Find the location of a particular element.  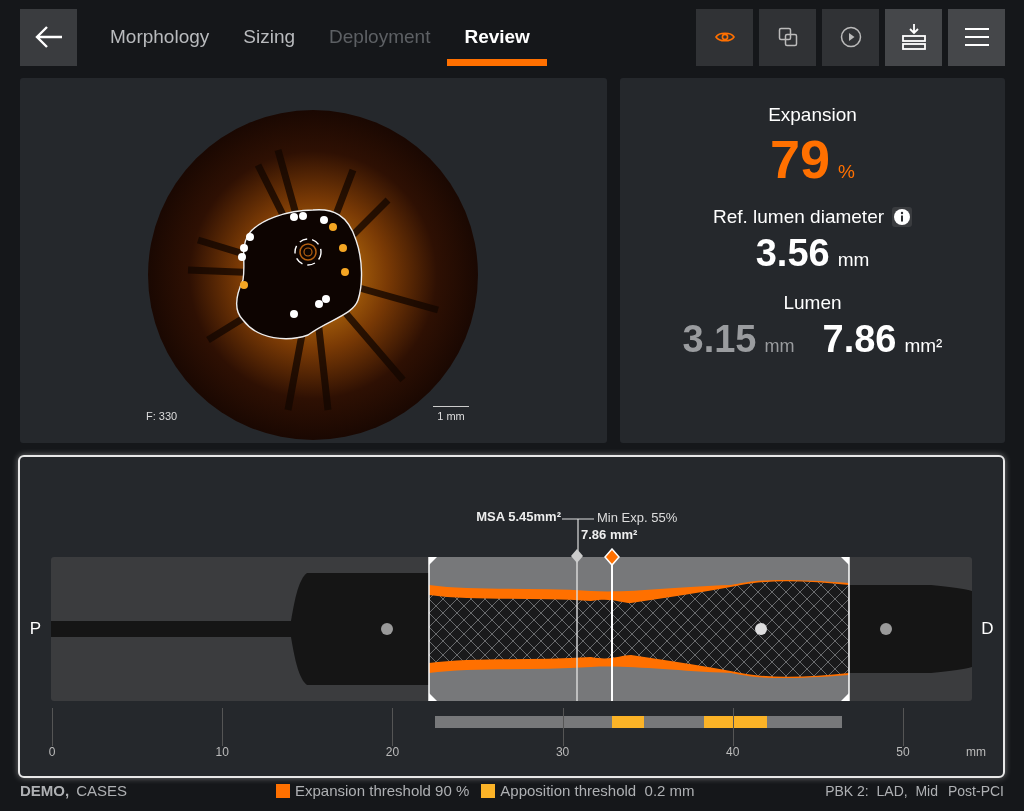

frame-number: F: 330 is located at coordinates (162, 416).